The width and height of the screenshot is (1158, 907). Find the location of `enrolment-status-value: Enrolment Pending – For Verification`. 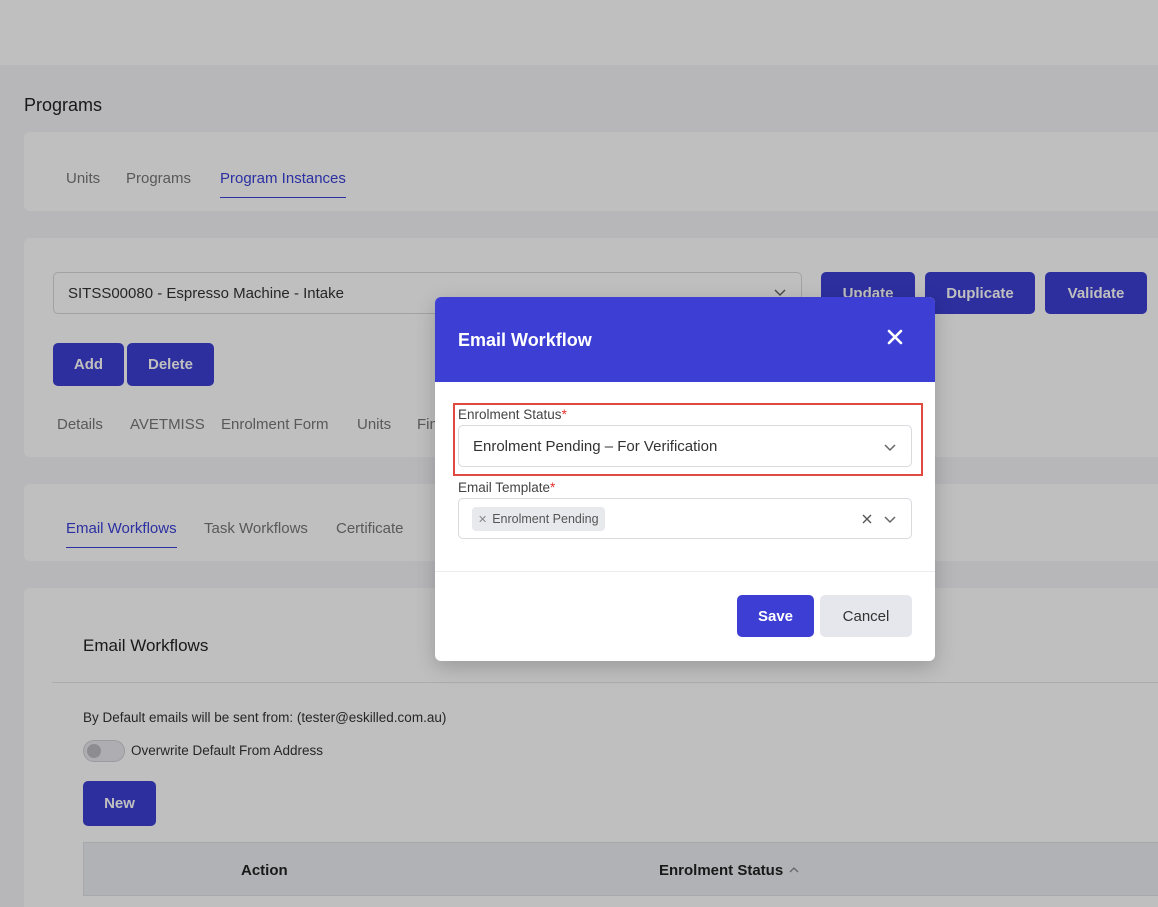

enrolment-status-value: Enrolment Pending – For Verification is located at coordinates (595, 446).